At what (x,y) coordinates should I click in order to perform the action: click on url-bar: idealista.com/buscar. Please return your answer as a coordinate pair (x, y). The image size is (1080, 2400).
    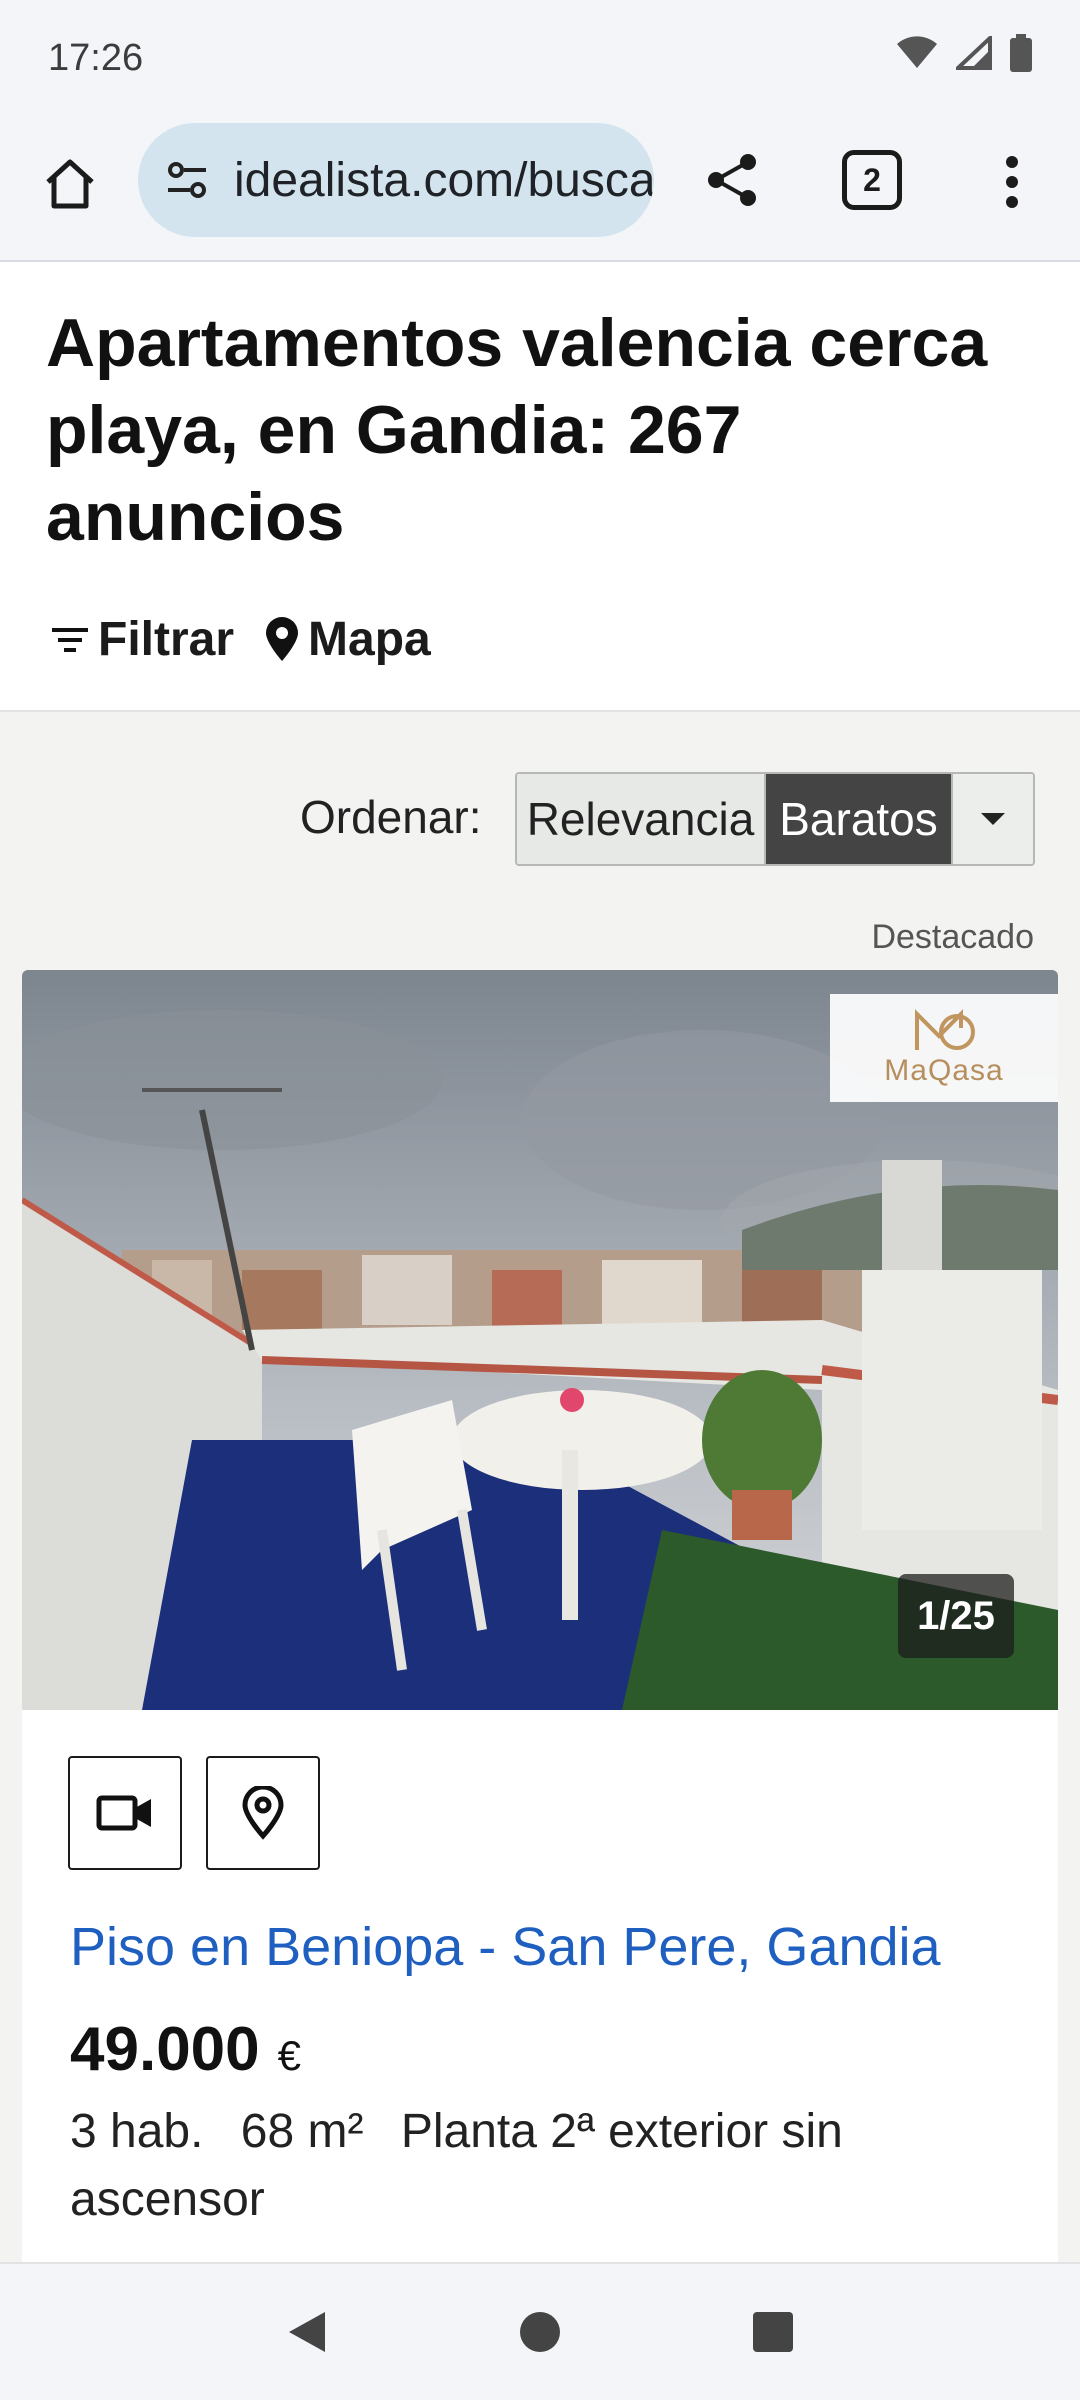
    Looking at the image, I should click on (396, 180).